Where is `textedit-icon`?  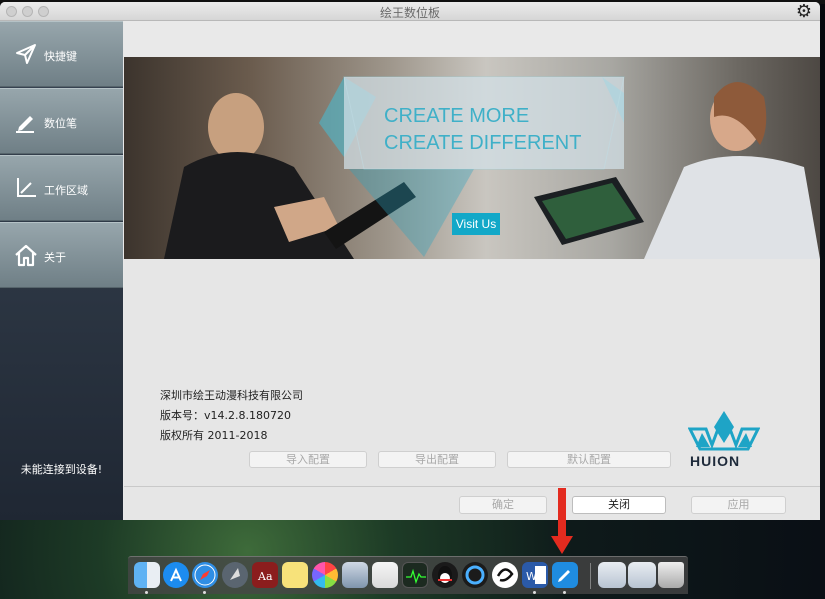
textedit-icon is located at coordinates (385, 575).